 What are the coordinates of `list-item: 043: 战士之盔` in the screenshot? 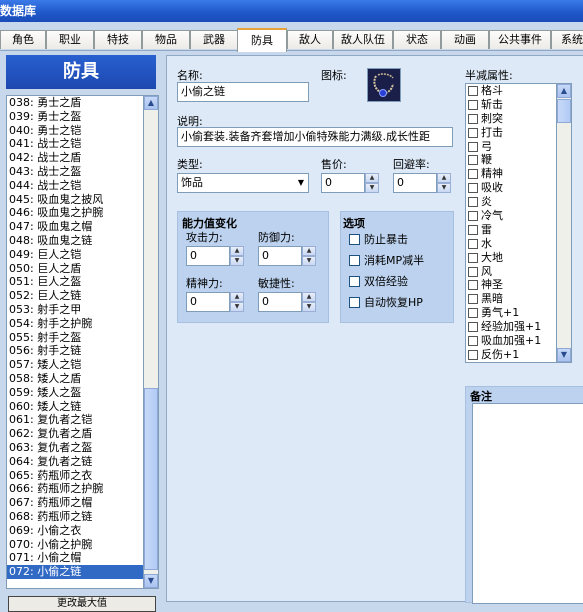 It's located at (75, 172).